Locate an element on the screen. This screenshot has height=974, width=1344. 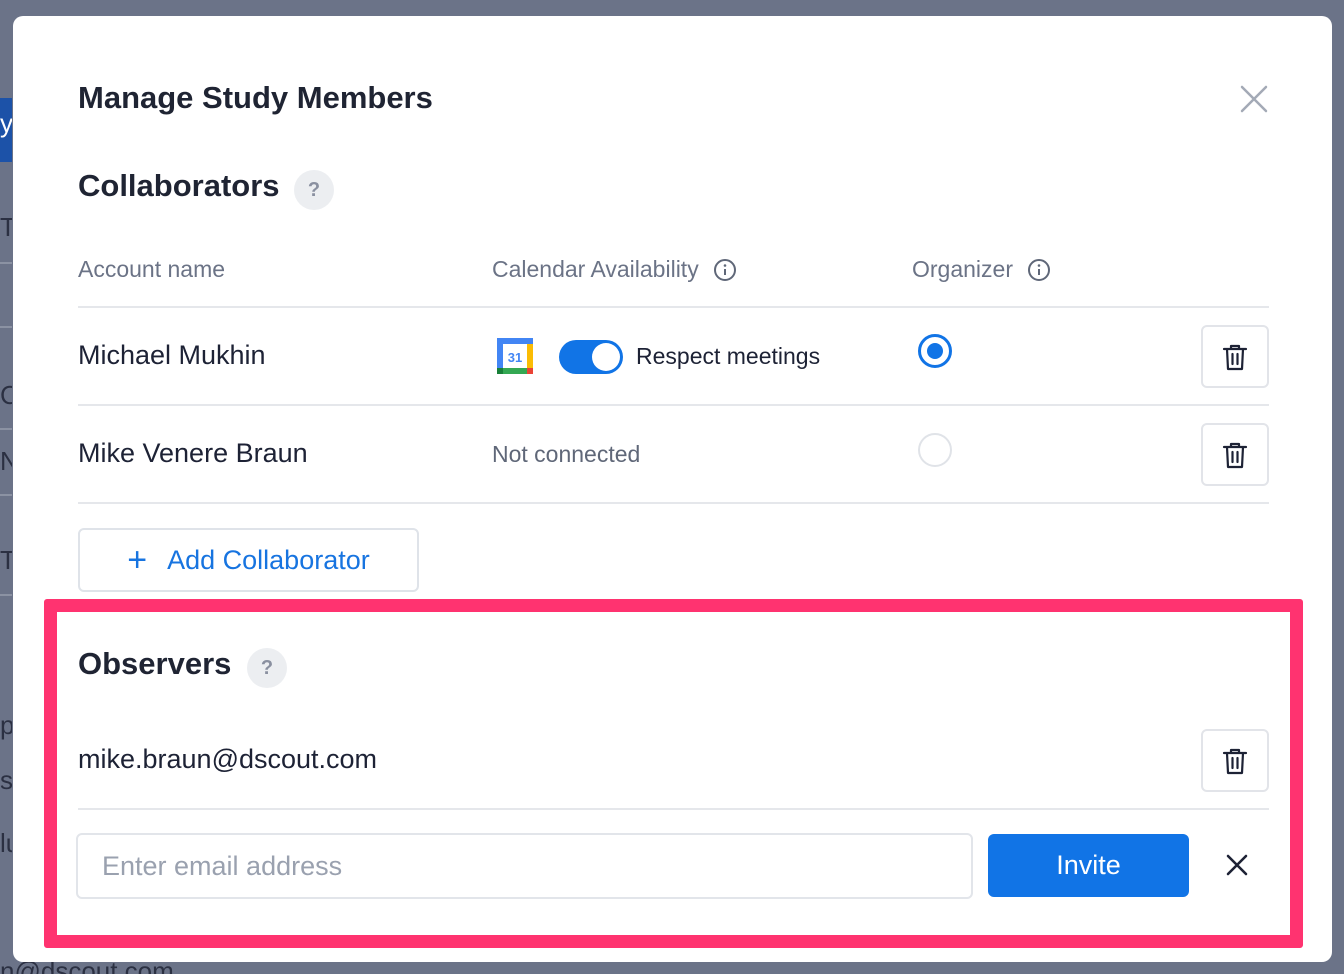
calendar-status-label: Not connected is located at coordinates (566, 454).